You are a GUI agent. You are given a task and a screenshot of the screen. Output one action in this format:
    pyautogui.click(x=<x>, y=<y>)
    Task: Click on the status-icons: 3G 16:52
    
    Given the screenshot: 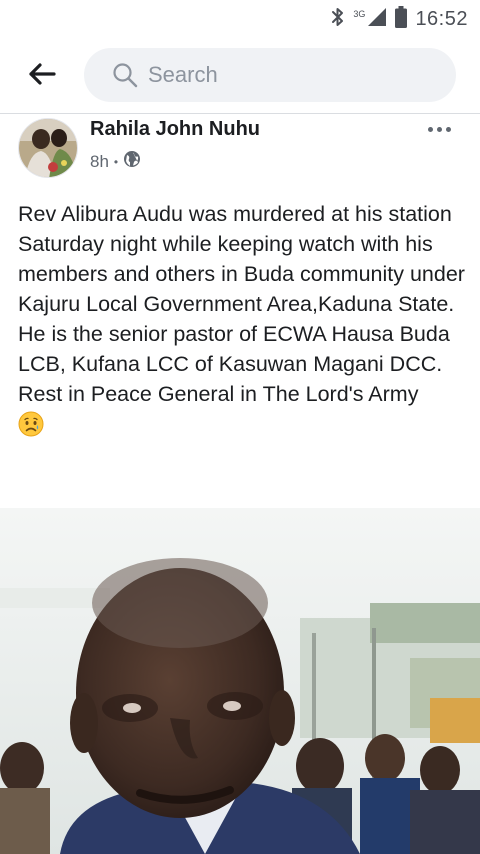 What is the action you would take?
    pyautogui.click(x=399, y=19)
    